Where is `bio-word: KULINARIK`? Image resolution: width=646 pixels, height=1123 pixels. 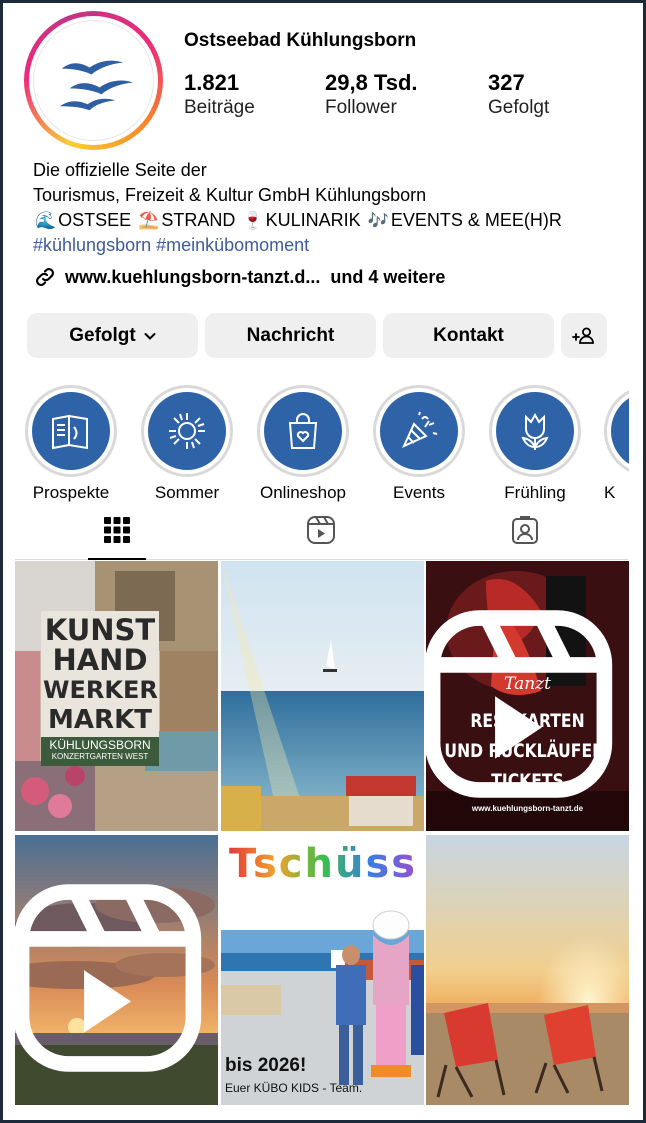
bio-word: KULINARIK is located at coordinates (313, 220).